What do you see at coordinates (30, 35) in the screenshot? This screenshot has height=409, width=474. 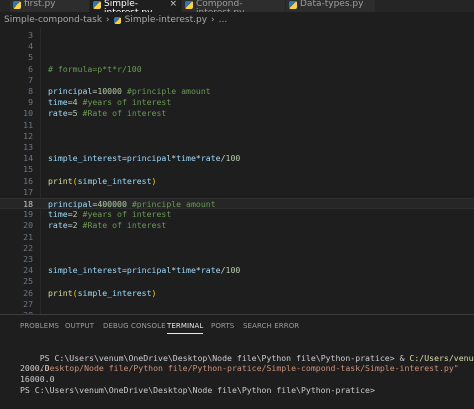 I see `line-number: 3` at bounding box center [30, 35].